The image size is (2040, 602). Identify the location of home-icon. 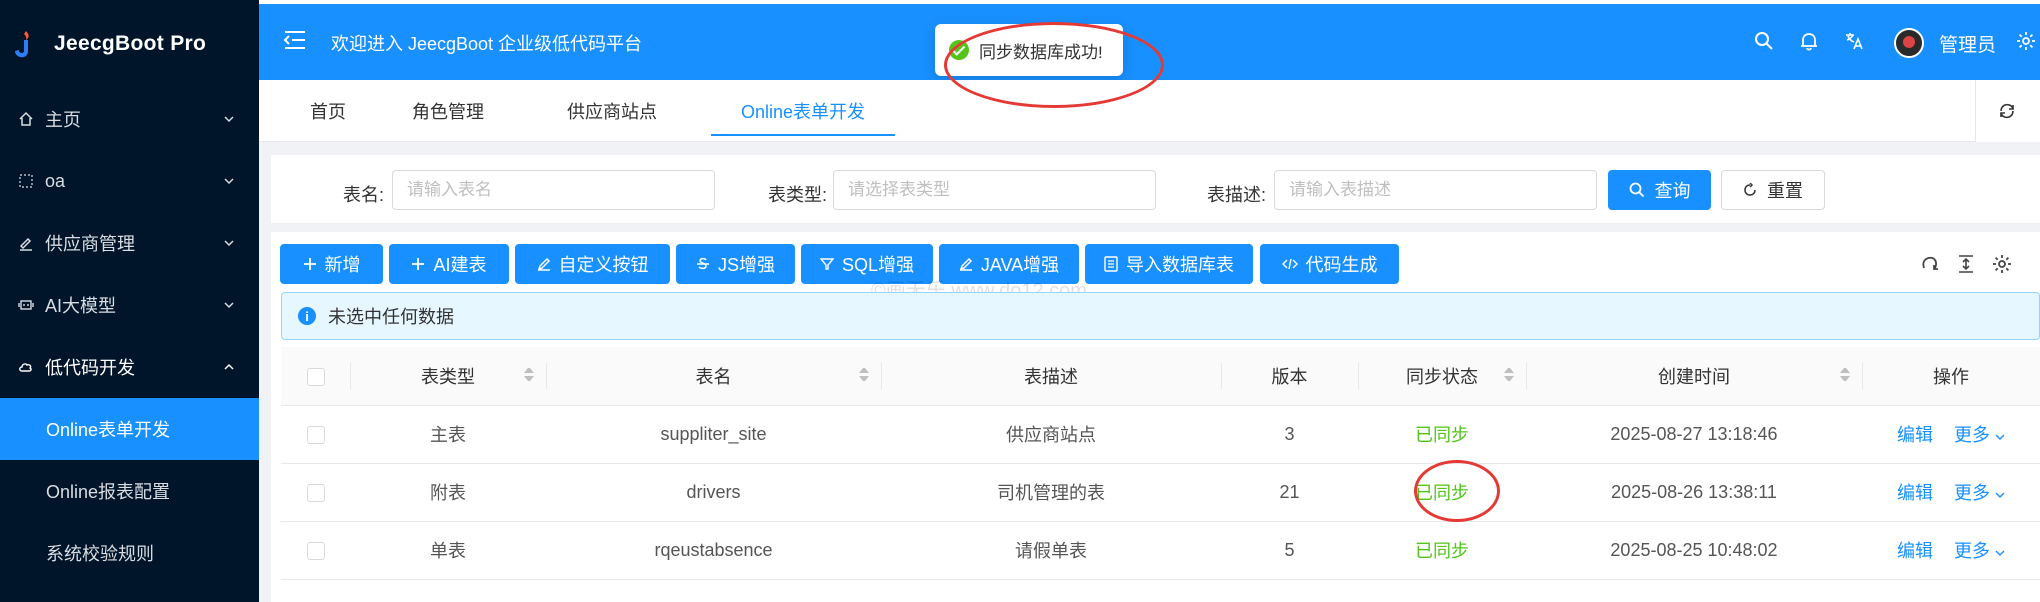
(26, 119).